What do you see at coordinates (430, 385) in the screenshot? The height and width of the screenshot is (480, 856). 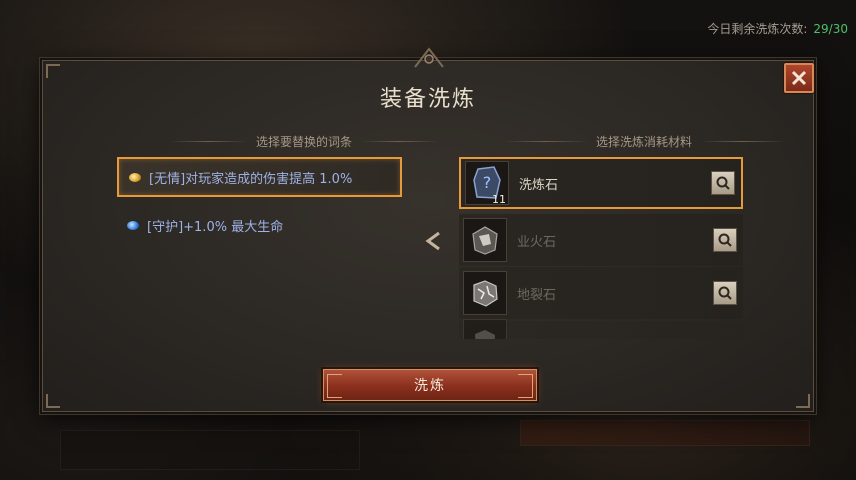 I see `refine-button: 洗炼` at bounding box center [430, 385].